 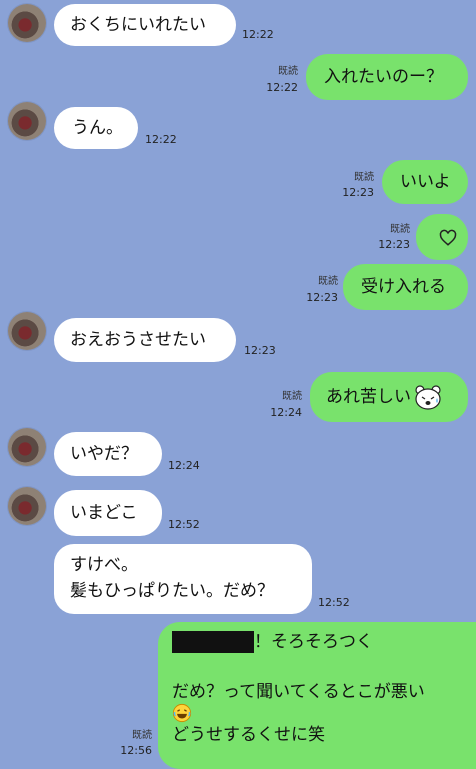 I want to click on message-bubble: 受け入れる, so click(x=405, y=287).